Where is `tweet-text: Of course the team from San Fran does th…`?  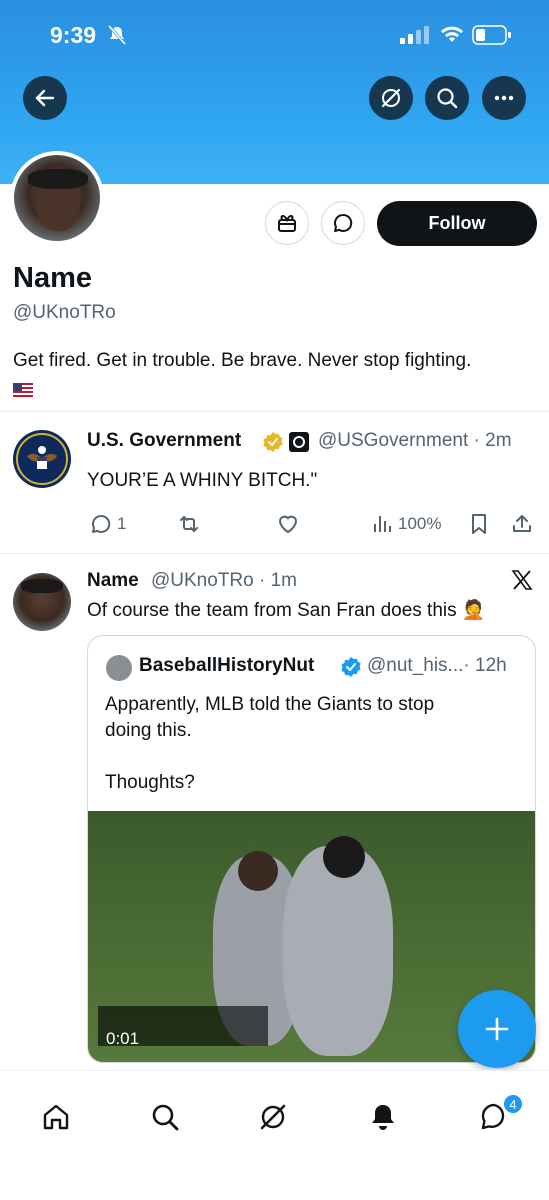
tweet-text: Of course the team from San Fran does th… is located at coordinates (286, 610).